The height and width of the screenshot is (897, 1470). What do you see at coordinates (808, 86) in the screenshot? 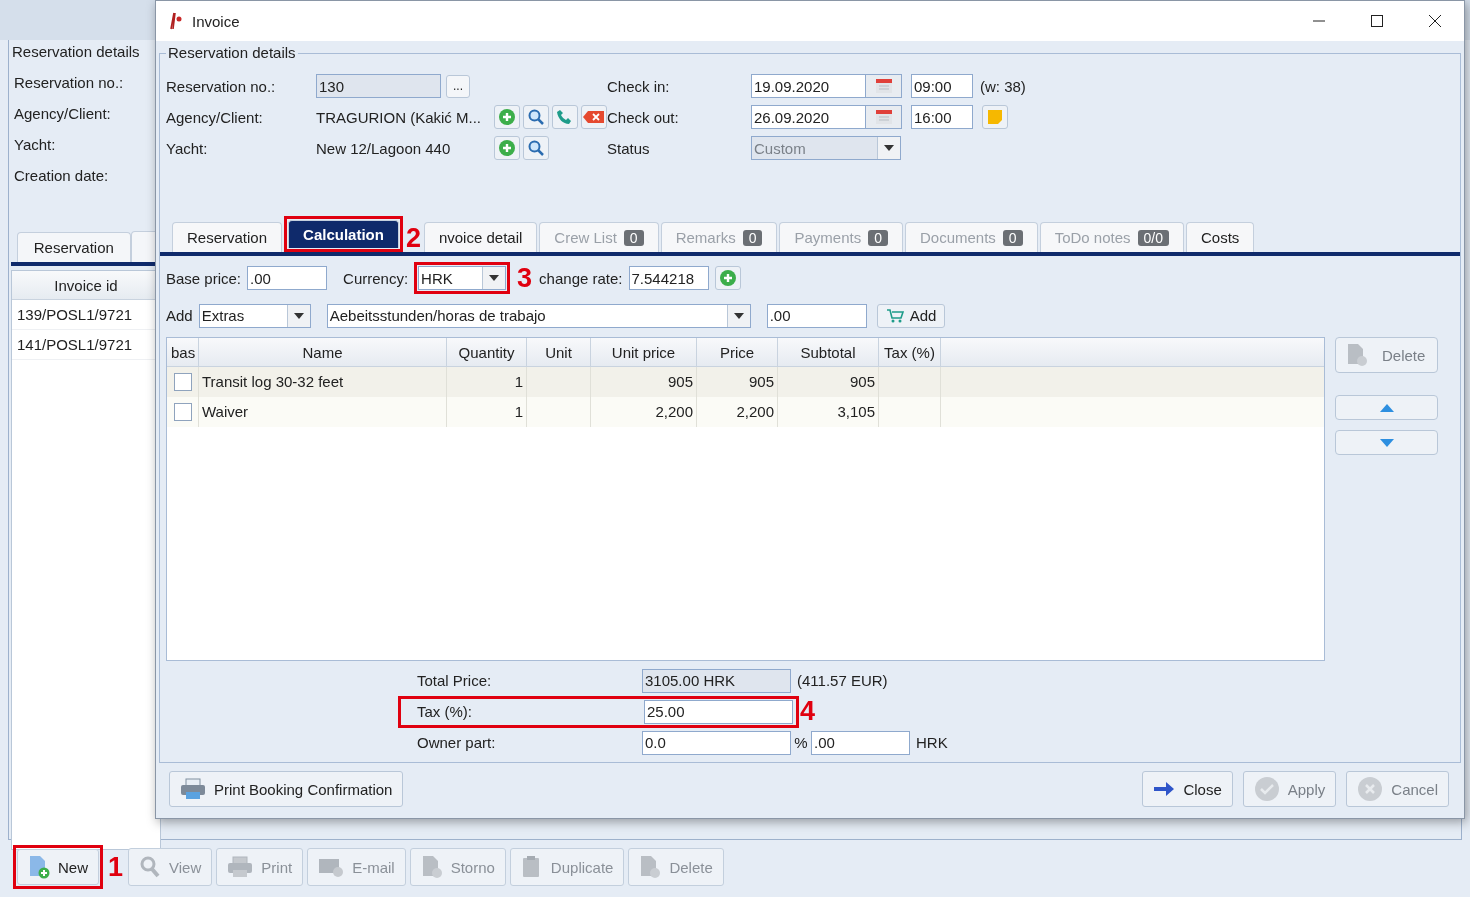
I see `date-field: 19.09.2020` at bounding box center [808, 86].